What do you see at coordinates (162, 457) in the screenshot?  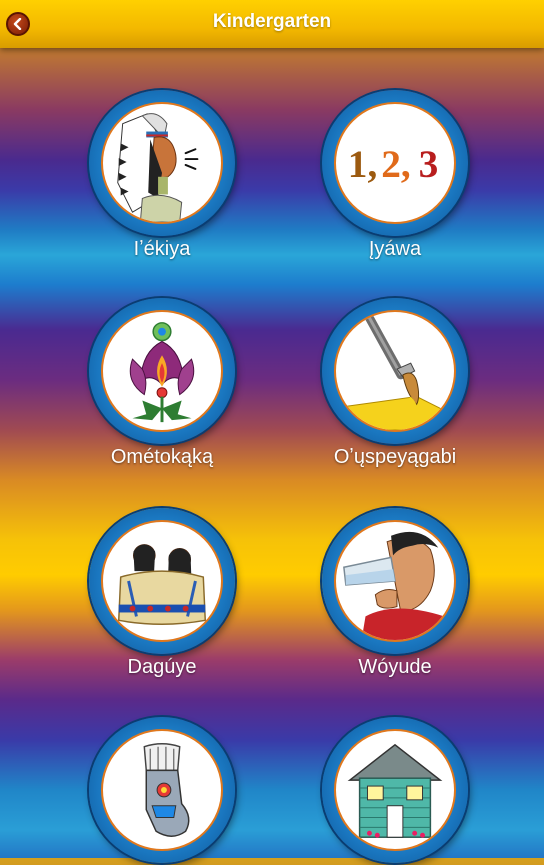 I see `tile-label: Ométokąką` at bounding box center [162, 457].